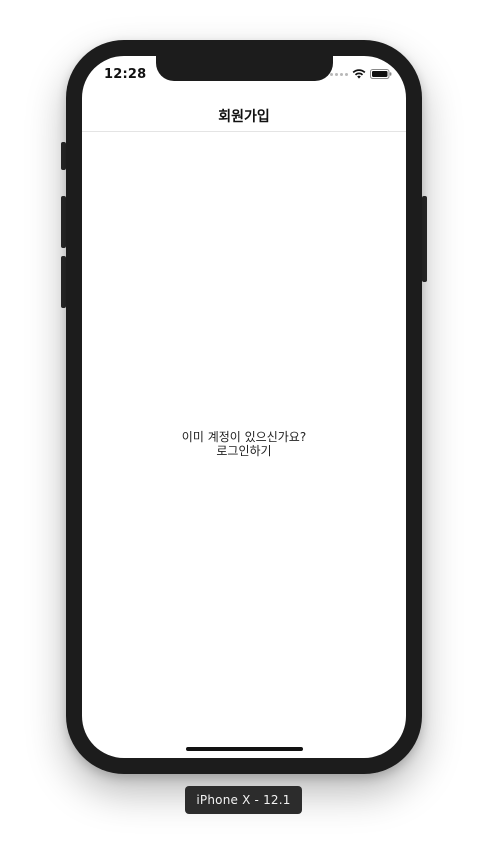 The width and height of the screenshot is (488, 850). I want to click on signup-content: 이미 계정이 있으신가요? 로그인하기, so click(244, 444).